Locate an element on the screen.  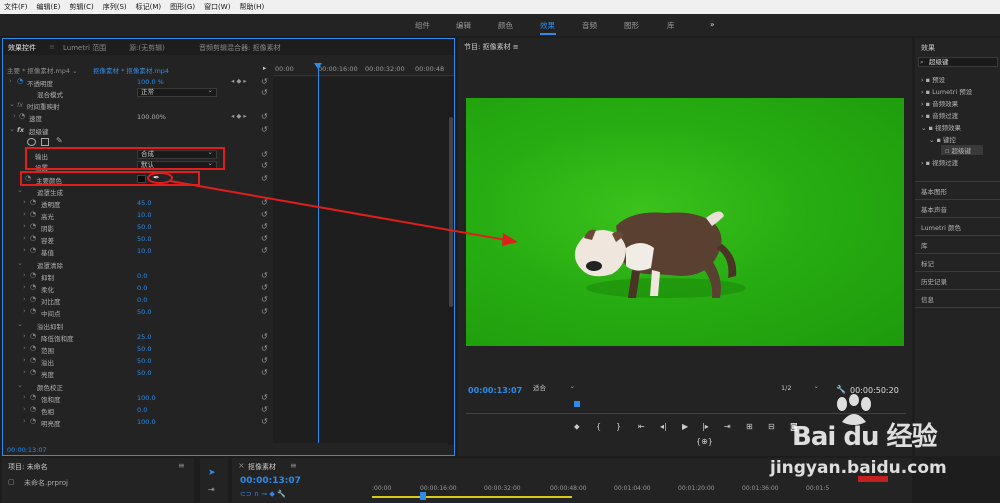
watermark-brand: Bai du 经验 is located at coordinates (864, 437).